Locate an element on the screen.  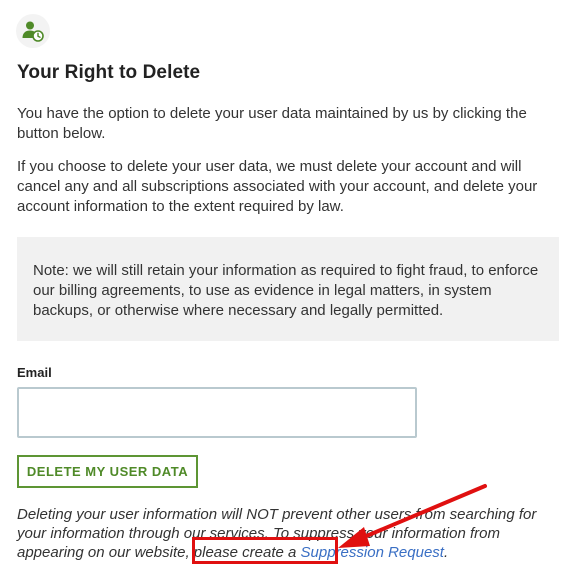
delete-user-data-button: DELETE MY USER DATA is located at coordinates (107, 471).